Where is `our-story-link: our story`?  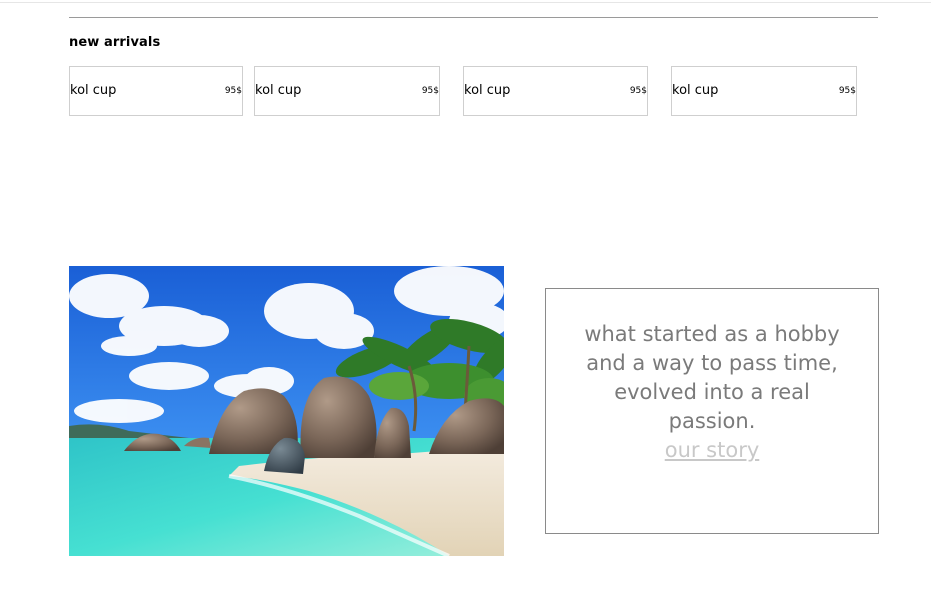
our-story-link: our story is located at coordinates (712, 450).